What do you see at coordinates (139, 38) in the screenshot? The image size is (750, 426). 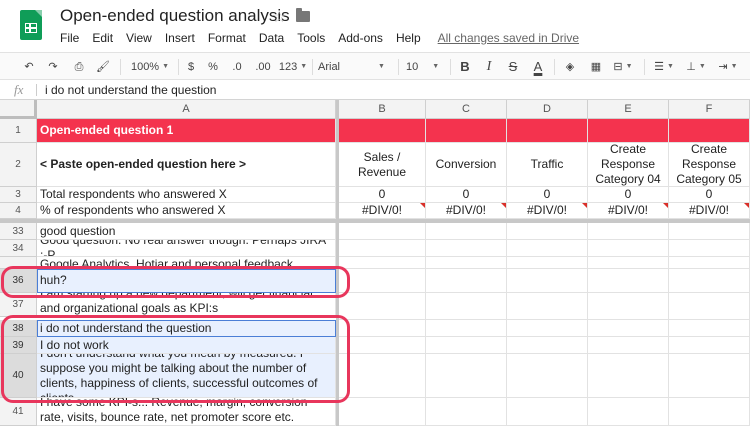 I see `menu-view: View` at bounding box center [139, 38].